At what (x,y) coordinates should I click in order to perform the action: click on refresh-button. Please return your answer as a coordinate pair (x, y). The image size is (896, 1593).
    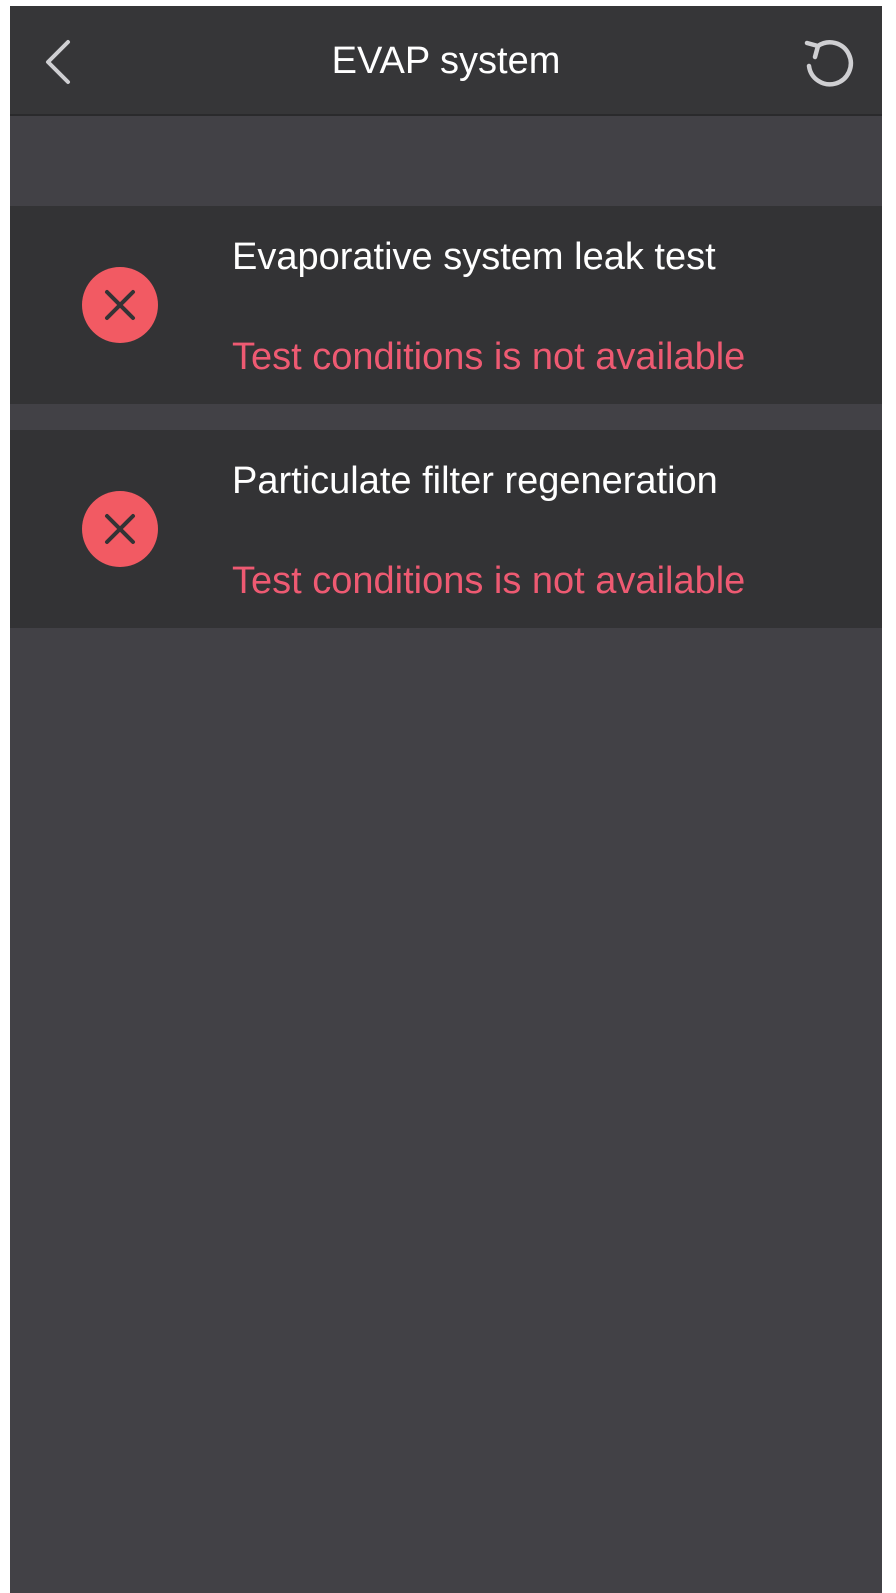
    Looking at the image, I should click on (829, 63).